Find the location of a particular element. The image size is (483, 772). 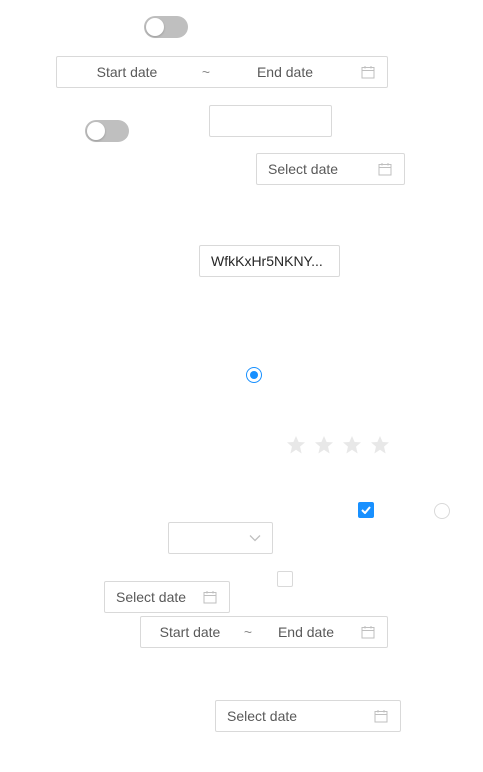

select-dropdown is located at coordinates (220, 538).